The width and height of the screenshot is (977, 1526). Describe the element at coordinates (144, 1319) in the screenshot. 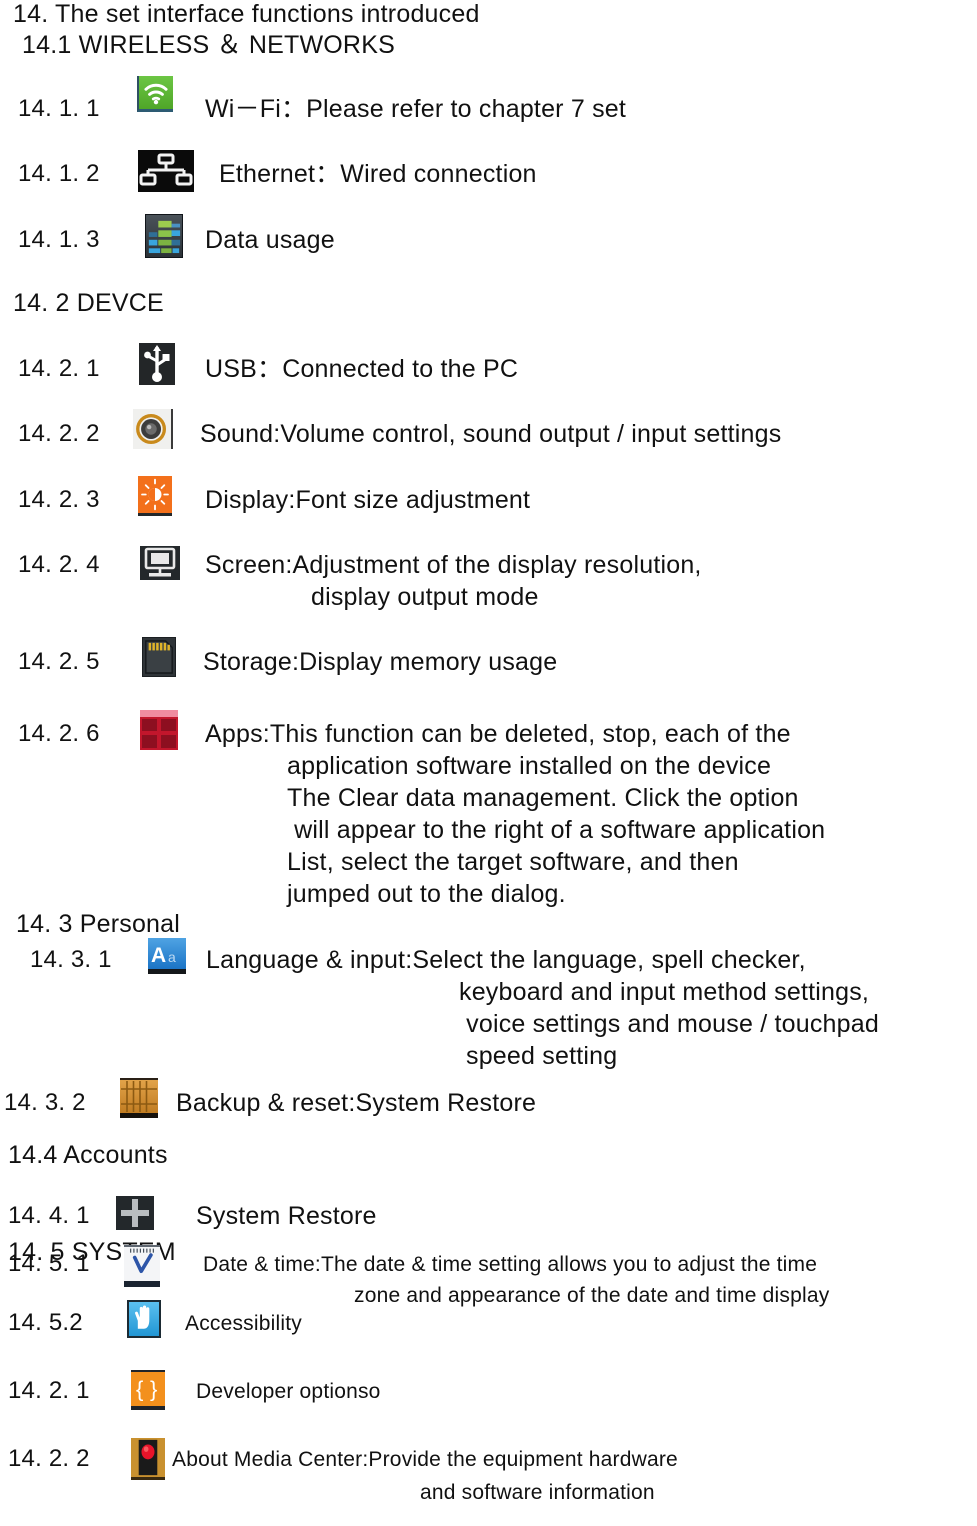

I see `accessibility-icon` at that location.